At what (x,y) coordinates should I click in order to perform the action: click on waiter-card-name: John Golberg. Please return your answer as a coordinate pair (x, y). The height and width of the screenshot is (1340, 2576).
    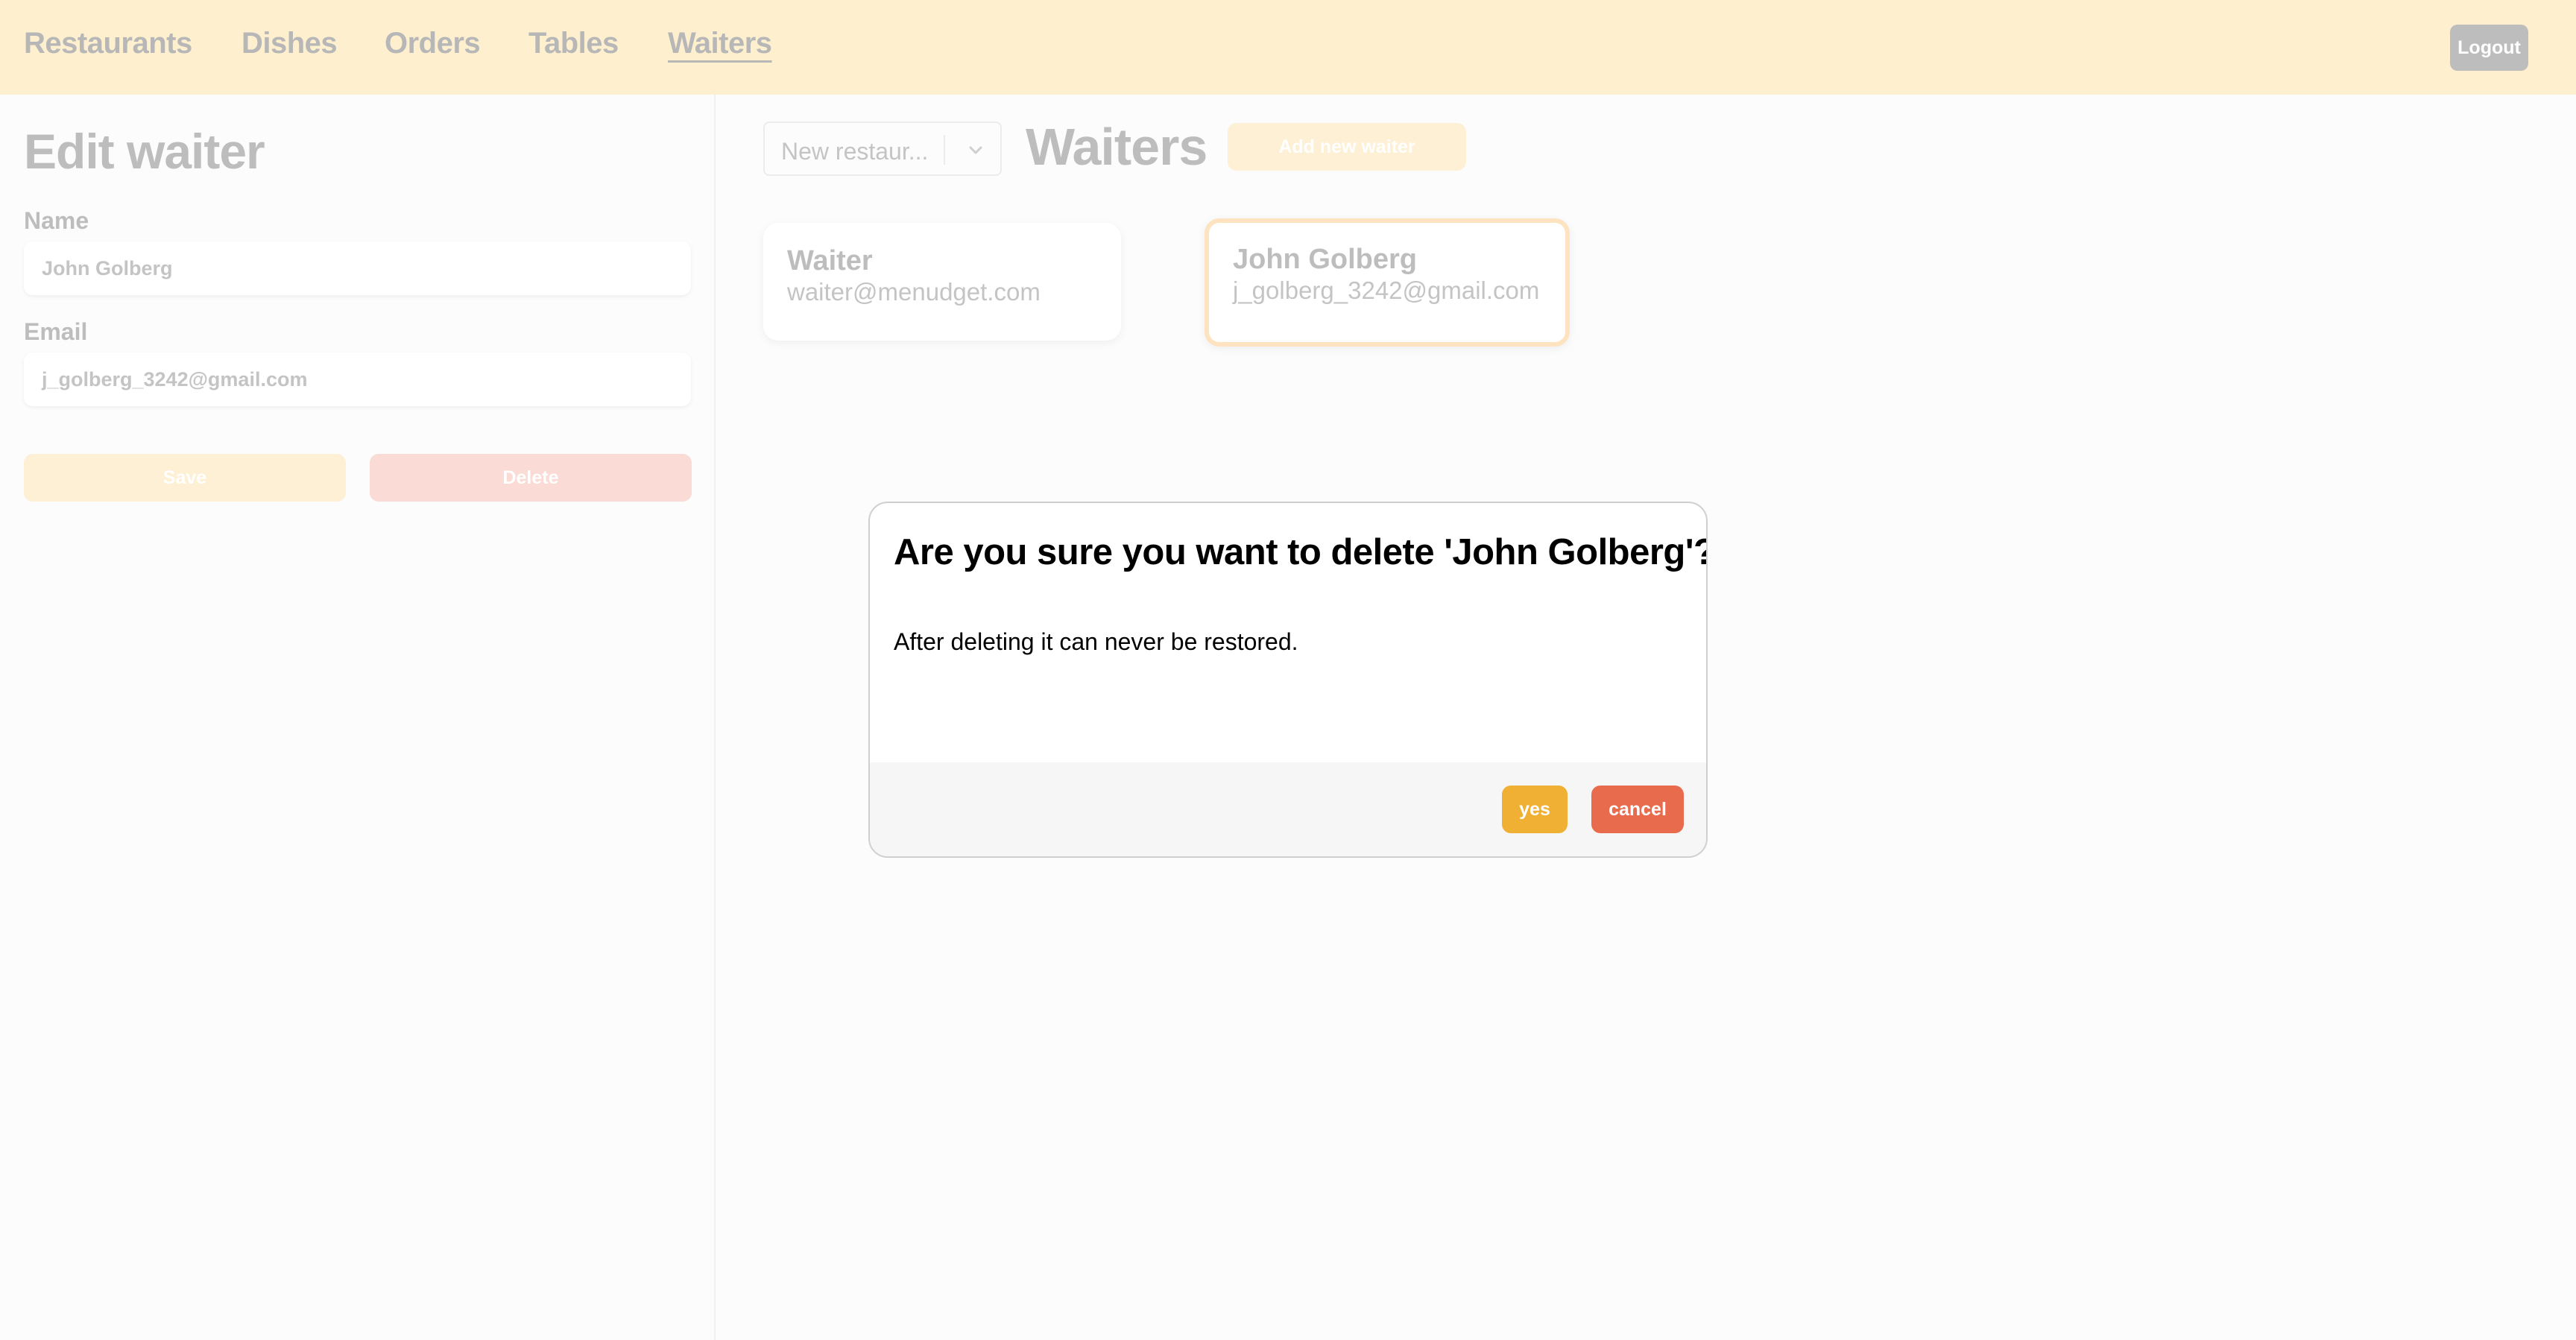
    Looking at the image, I should click on (1325, 259).